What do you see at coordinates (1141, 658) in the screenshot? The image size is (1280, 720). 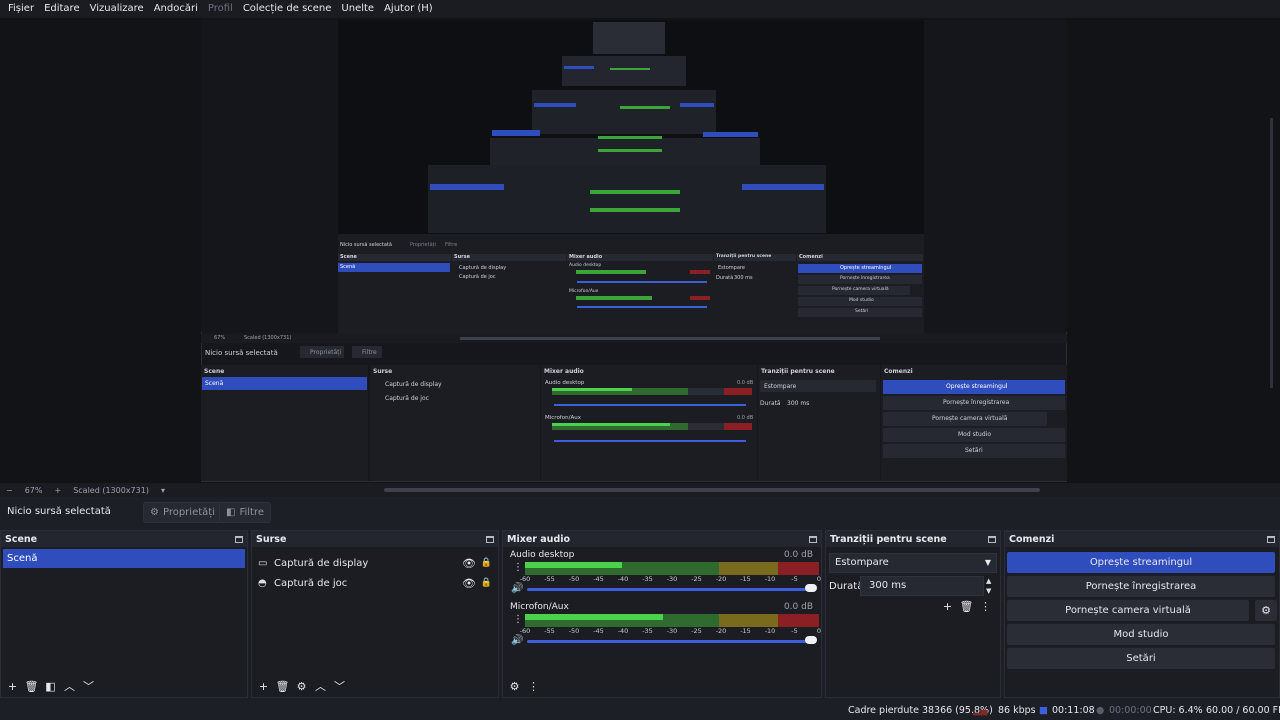 I see `settings-button: Setări` at bounding box center [1141, 658].